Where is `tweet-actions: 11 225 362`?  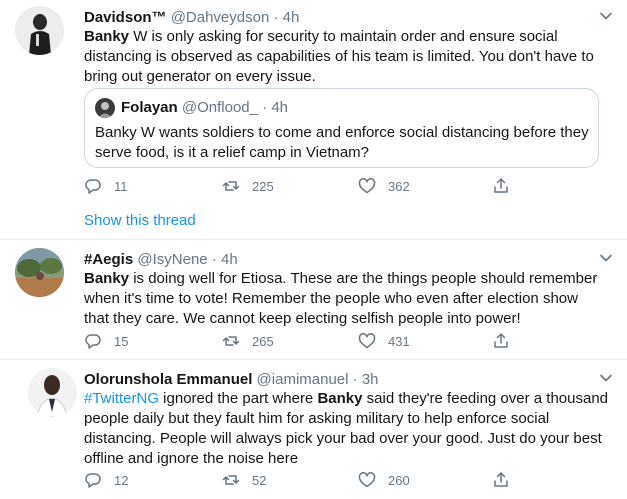 tweet-actions: 11 225 362 is located at coordinates (304, 187).